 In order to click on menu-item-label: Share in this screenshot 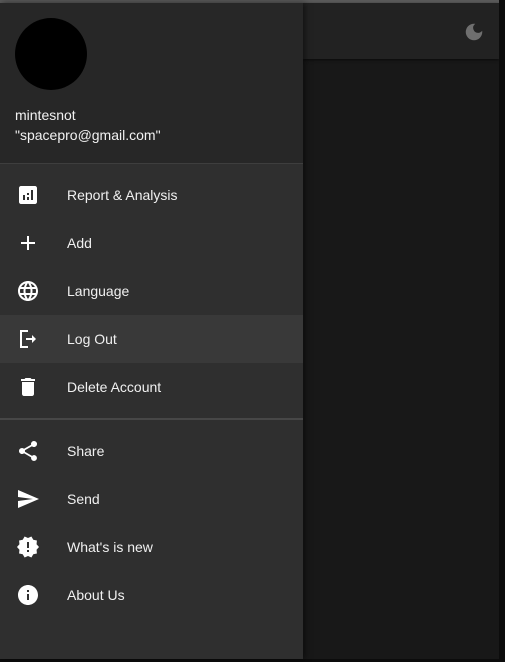, I will do `click(86, 451)`.